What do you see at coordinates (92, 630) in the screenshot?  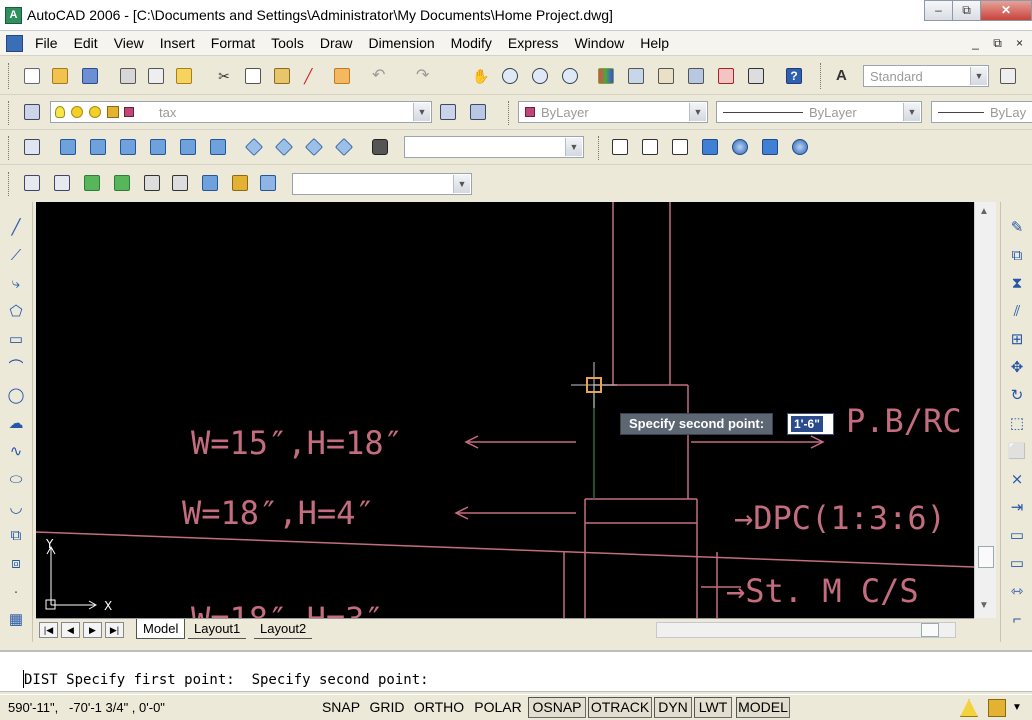 I see `next-tab-button: ▶` at bounding box center [92, 630].